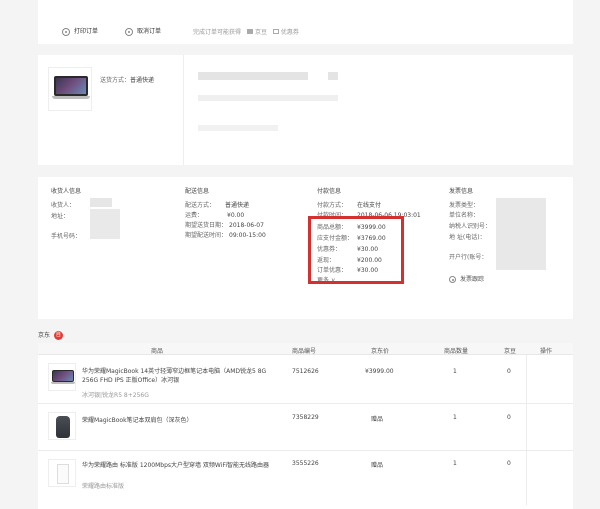 This screenshot has height=509, width=600. What do you see at coordinates (249, 31) in the screenshot?
I see `points-icon` at bounding box center [249, 31].